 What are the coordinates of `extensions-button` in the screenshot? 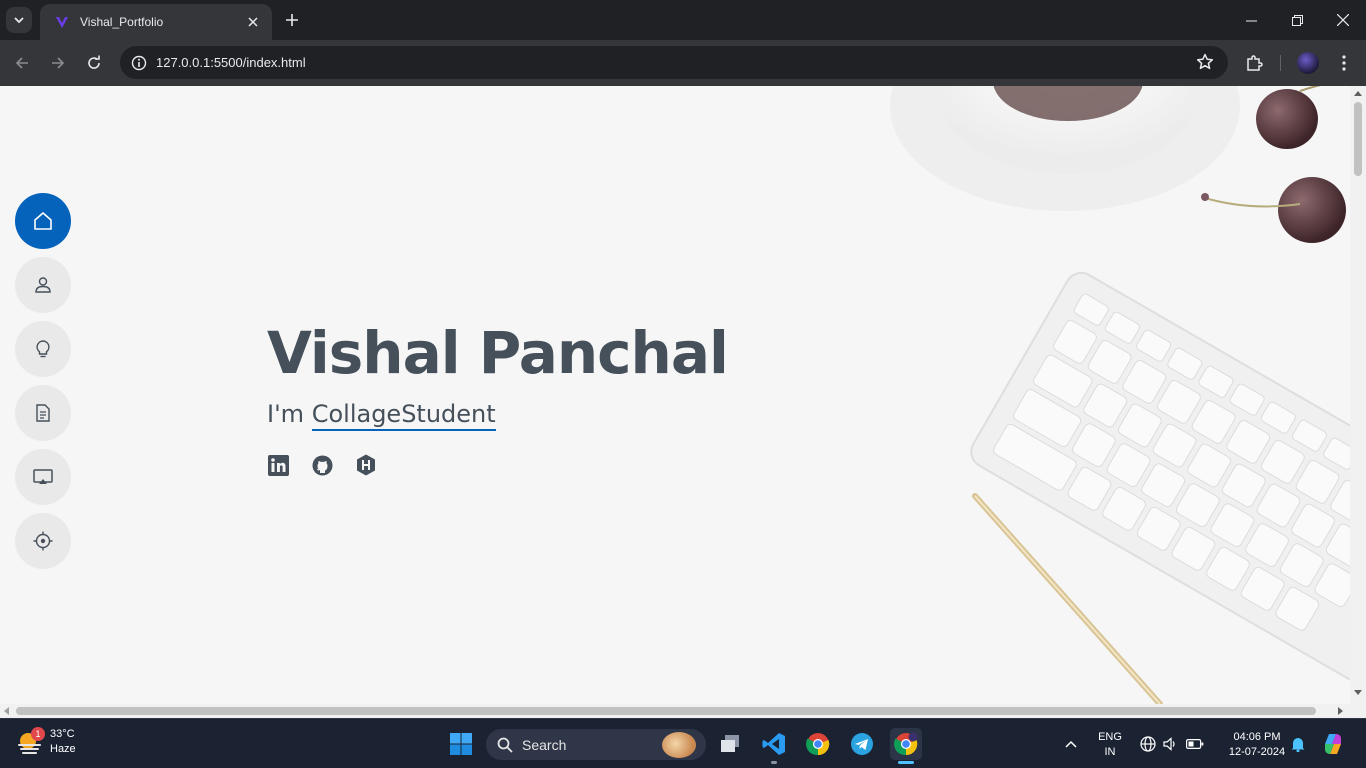 It's located at (1254, 63).